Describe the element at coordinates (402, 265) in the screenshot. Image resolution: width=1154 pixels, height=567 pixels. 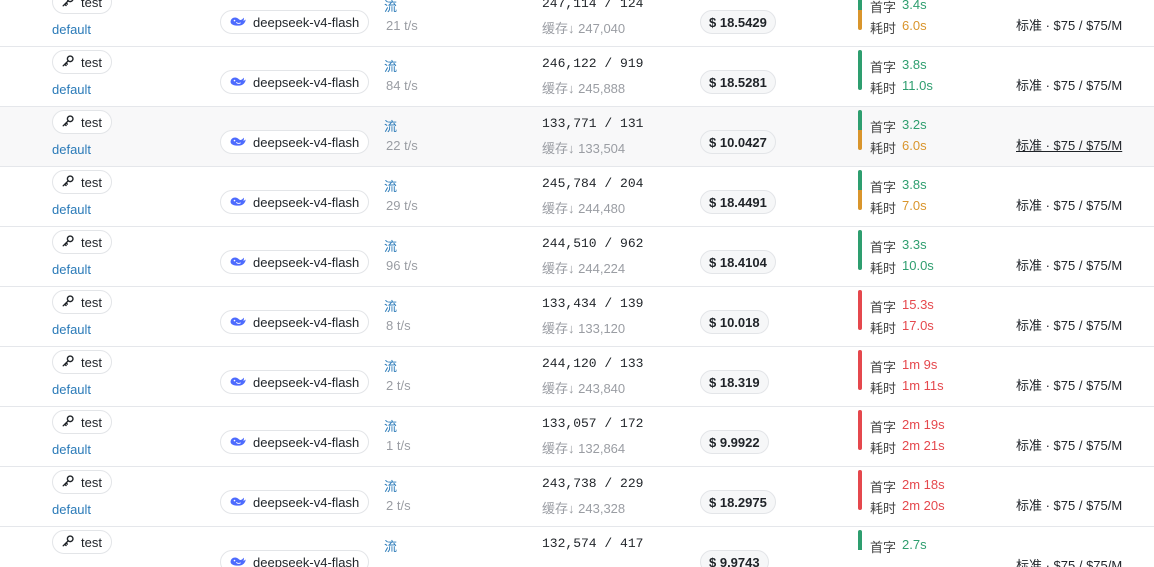
I see `tokens-per-second: 96 t/s` at that location.